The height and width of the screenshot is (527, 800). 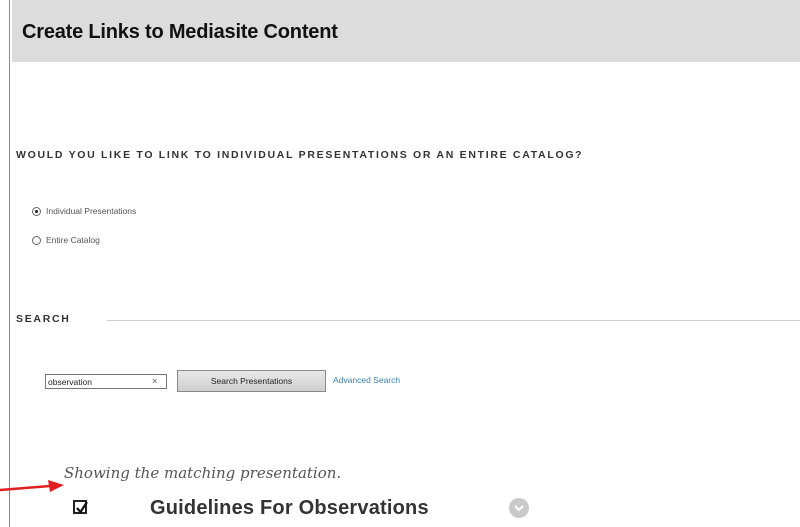 I want to click on presentation-title: Guidelines For Observations, so click(x=289, y=508).